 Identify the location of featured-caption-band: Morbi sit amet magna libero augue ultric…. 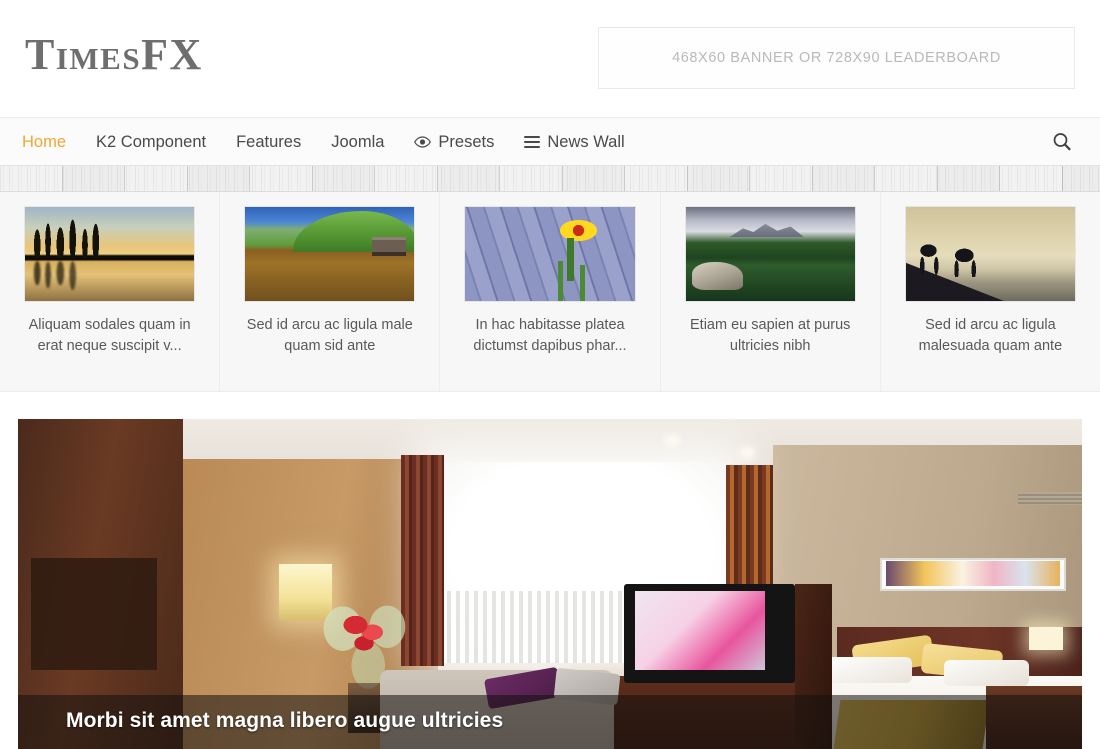
(550, 722).